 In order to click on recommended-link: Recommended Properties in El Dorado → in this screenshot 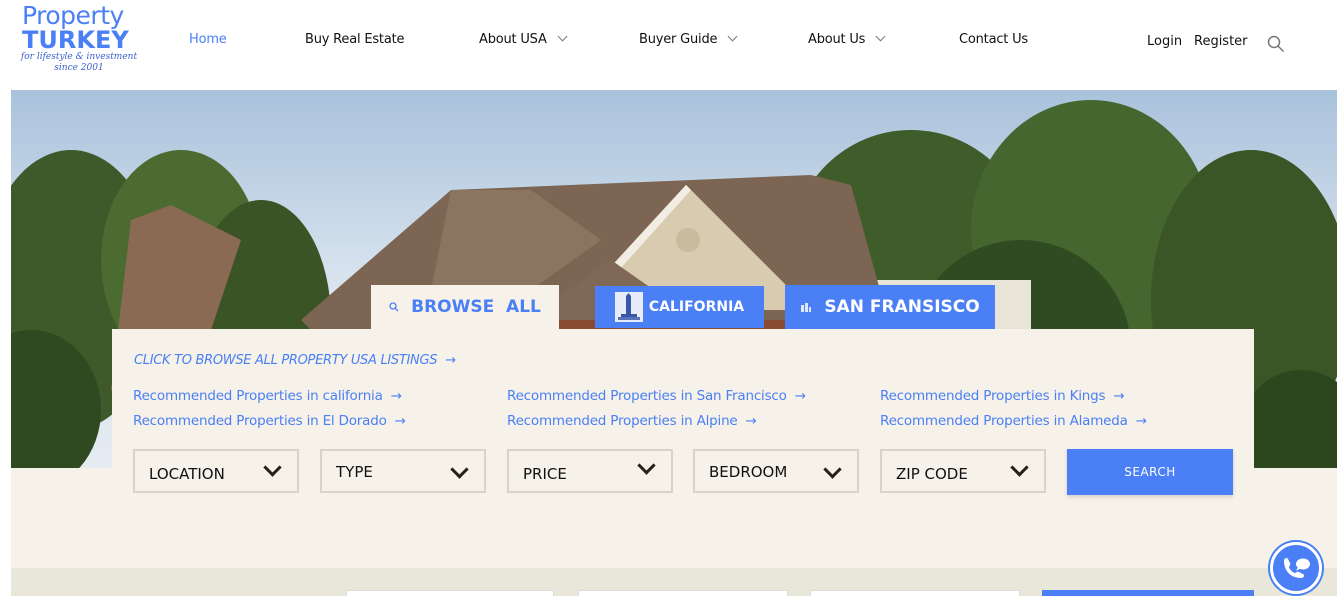, I will do `click(269, 421)`.